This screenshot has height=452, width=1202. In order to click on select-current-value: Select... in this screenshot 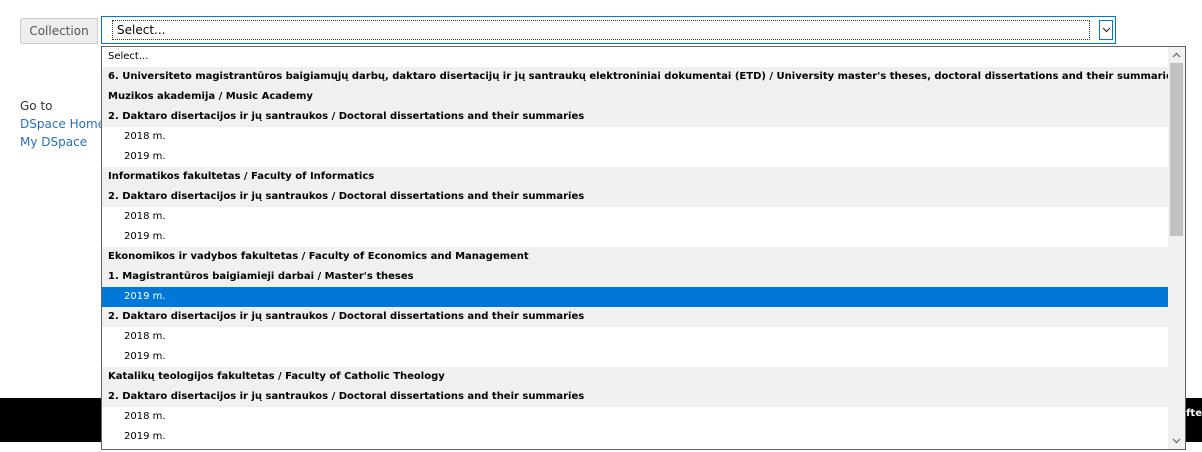, I will do `click(601, 30)`.